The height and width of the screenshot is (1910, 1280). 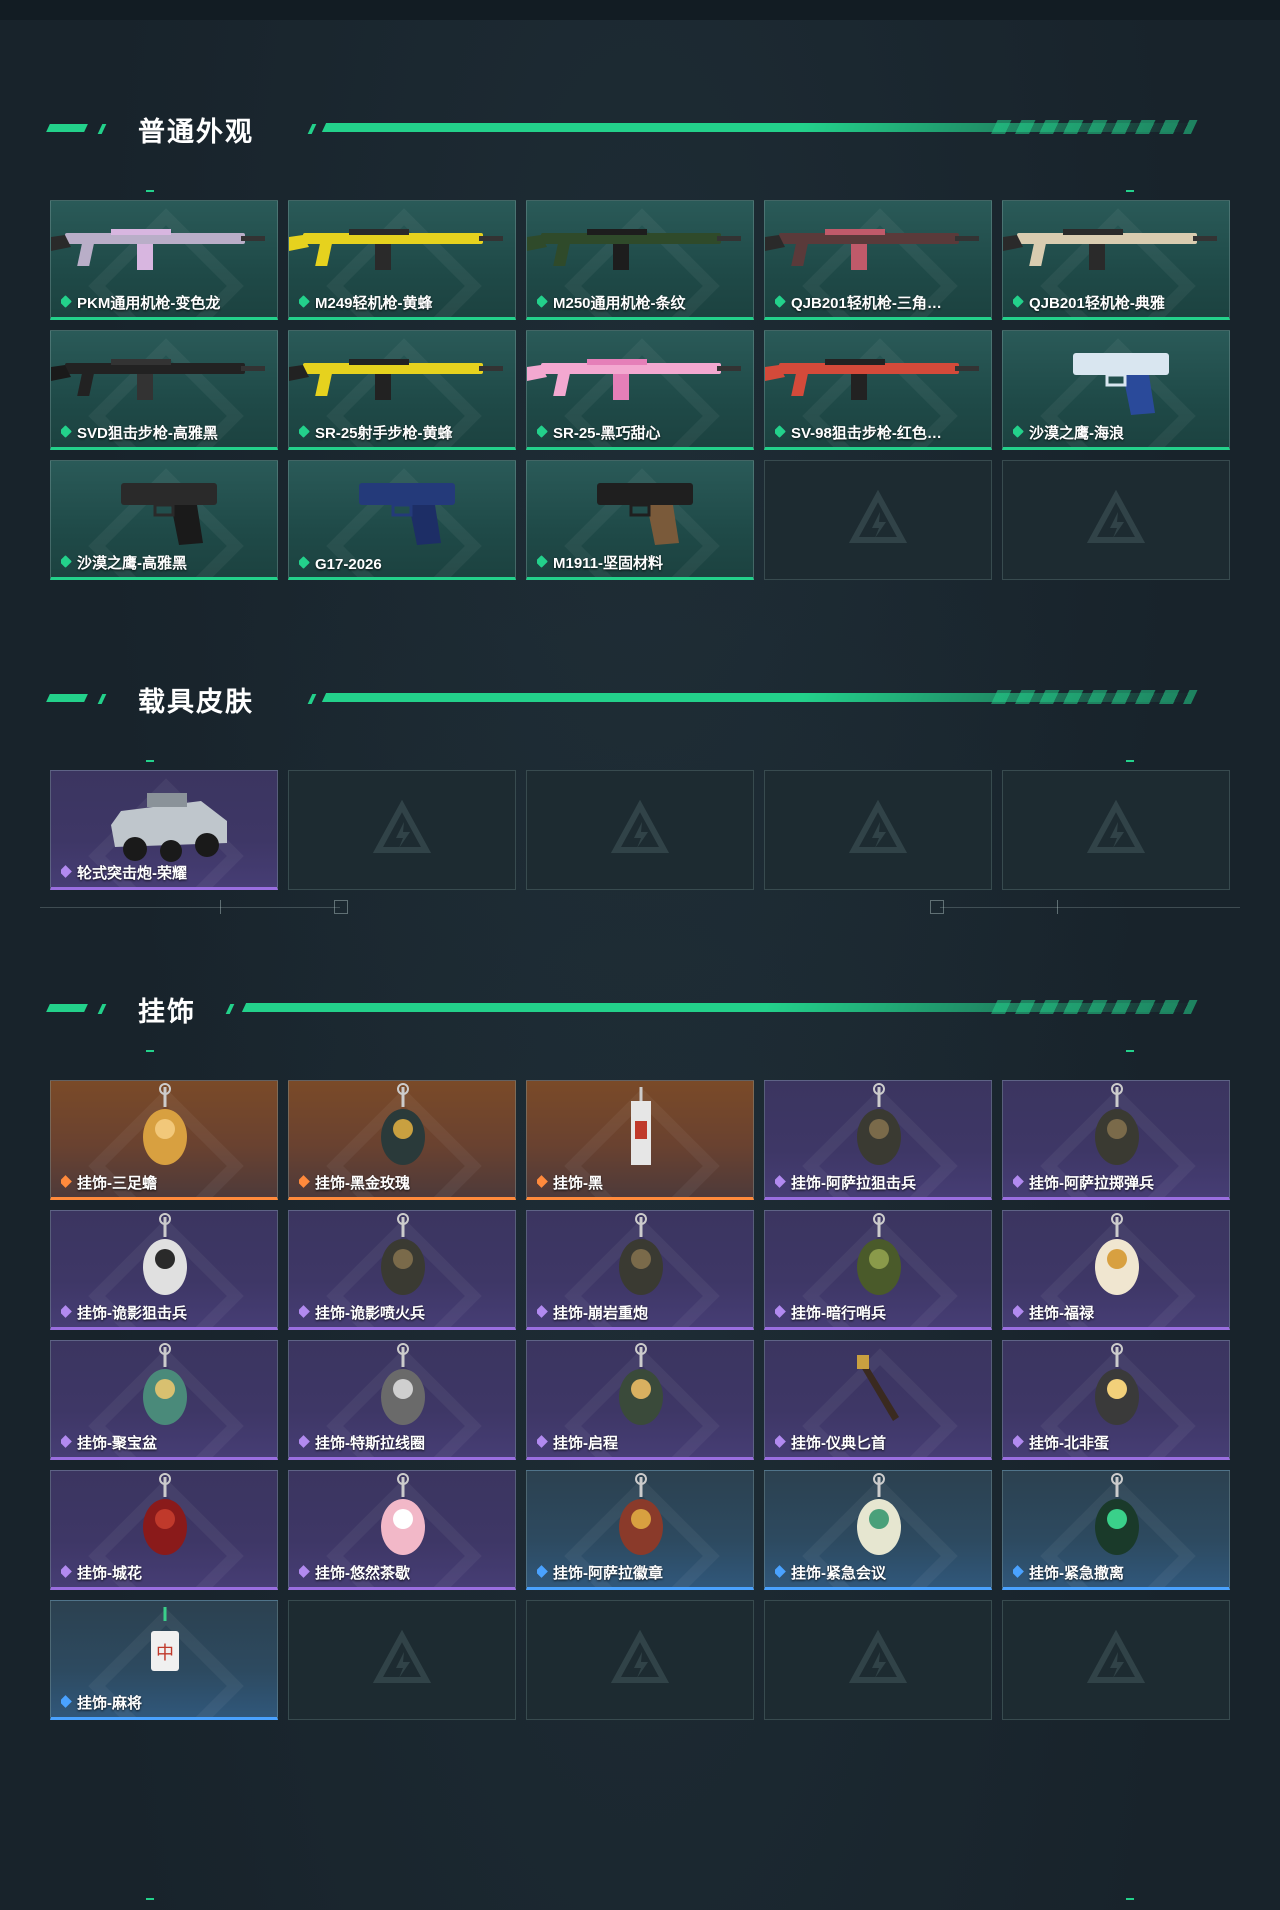 I want to click on item-label: 挂饰-诡影狙击兵, so click(x=165, y=1312).